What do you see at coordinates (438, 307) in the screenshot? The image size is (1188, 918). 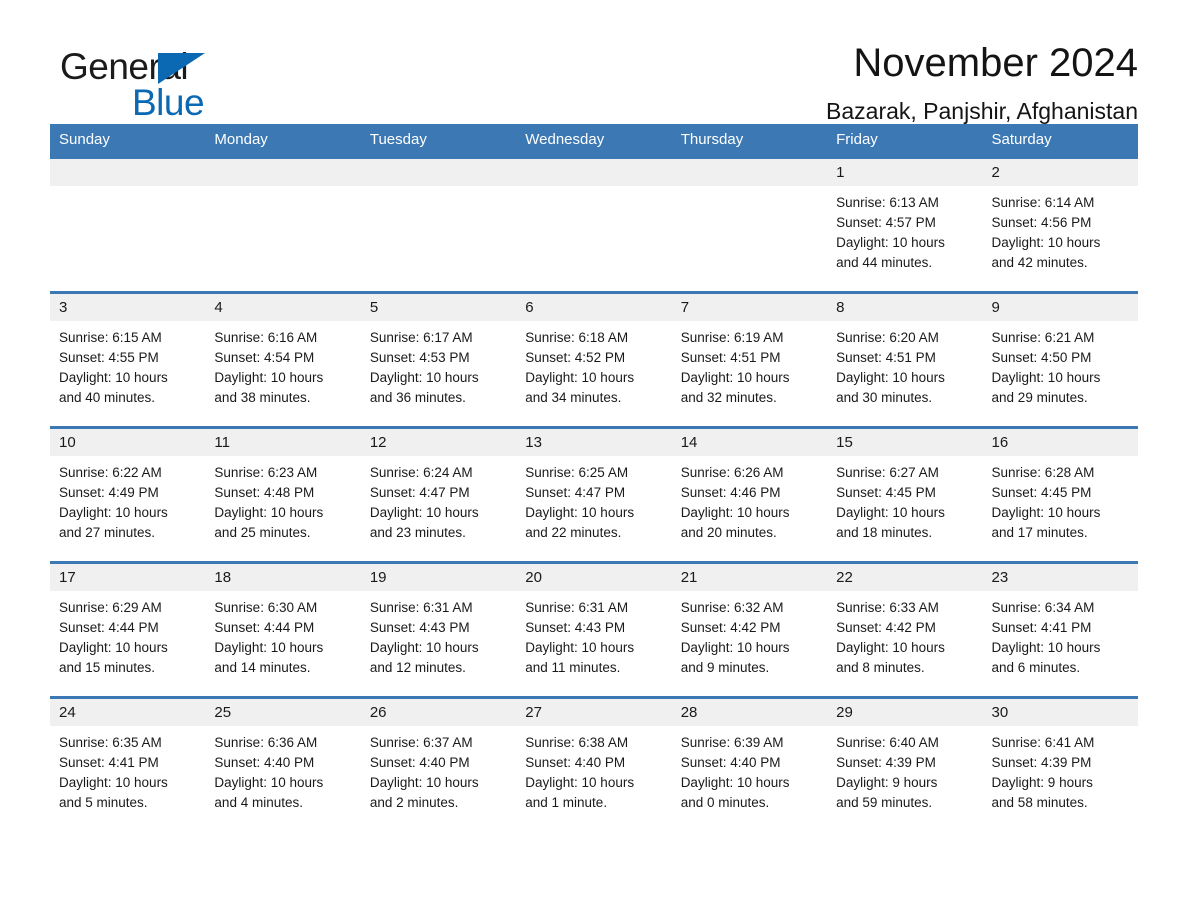 I see `day-number: 5` at bounding box center [438, 307].